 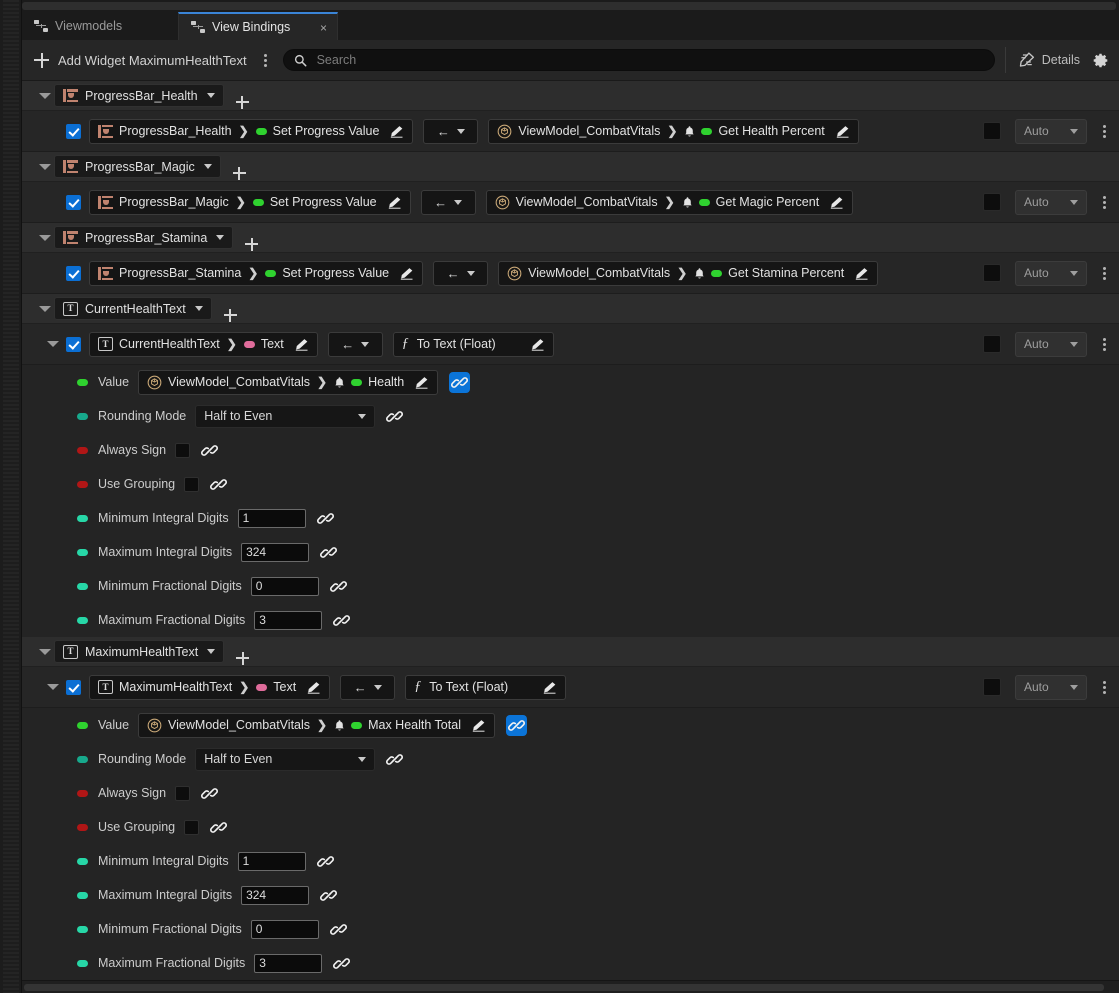 I want to click on widget-selector-chip: ProgressBar_Magic, so click(x=137, y=166).